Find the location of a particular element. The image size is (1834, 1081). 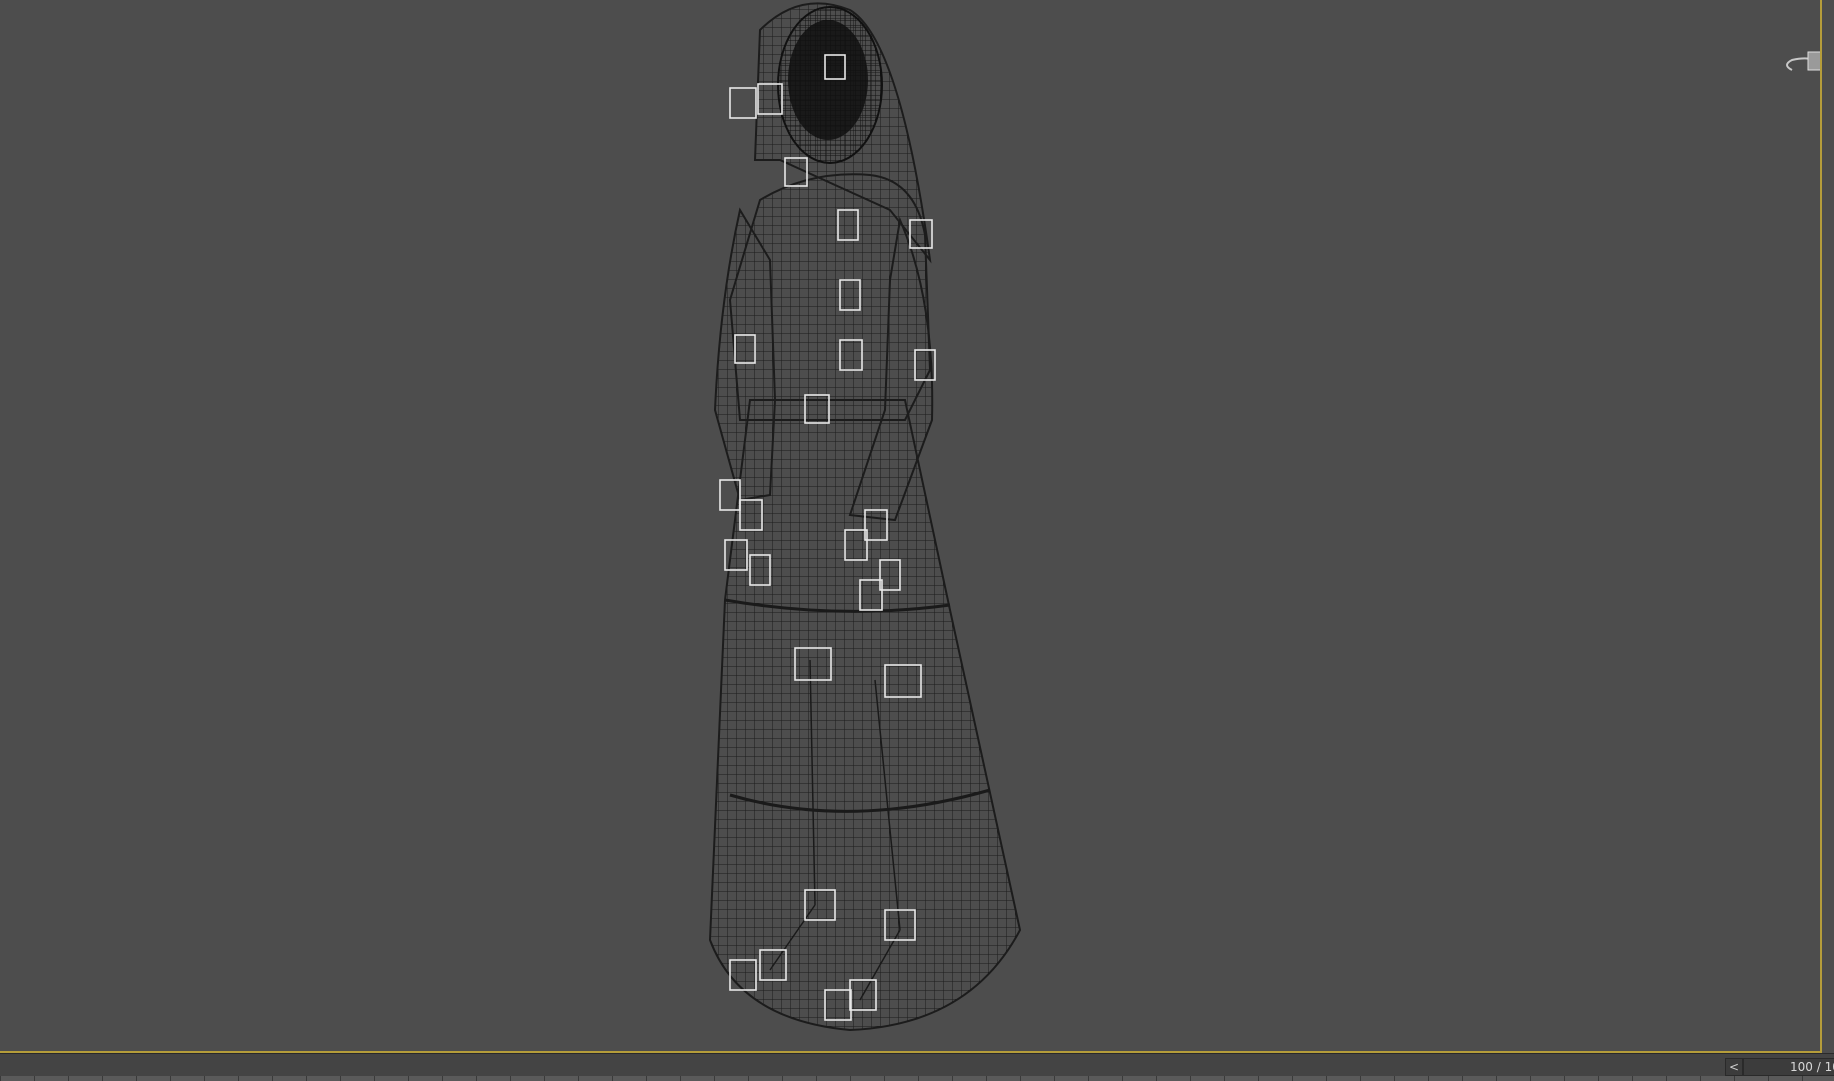

frame-readout: 100 / 10 is located at coordinates (1812, 1067).